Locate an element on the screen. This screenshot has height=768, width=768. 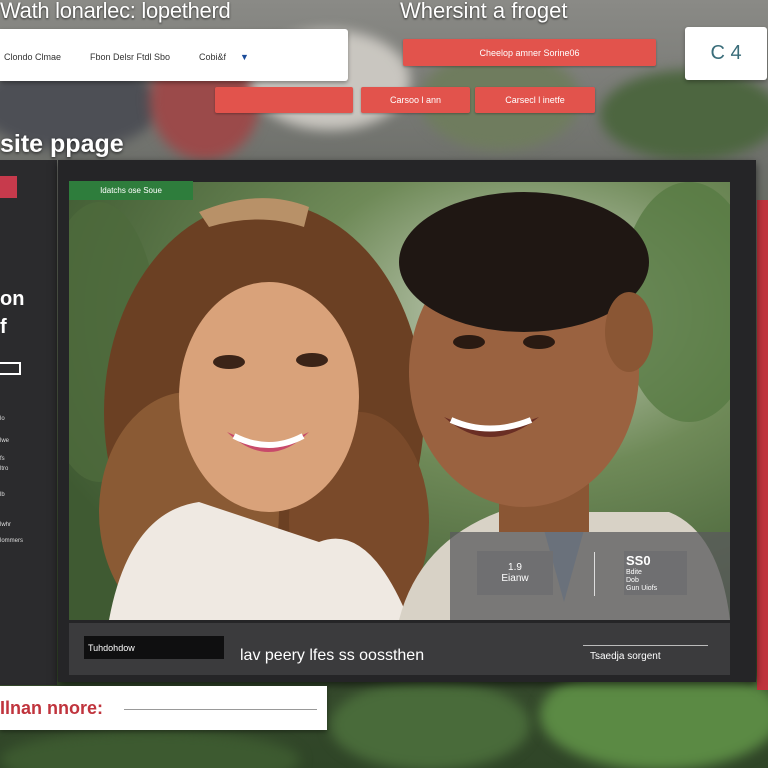
learn-more-line is located at coordinates (220, 709).